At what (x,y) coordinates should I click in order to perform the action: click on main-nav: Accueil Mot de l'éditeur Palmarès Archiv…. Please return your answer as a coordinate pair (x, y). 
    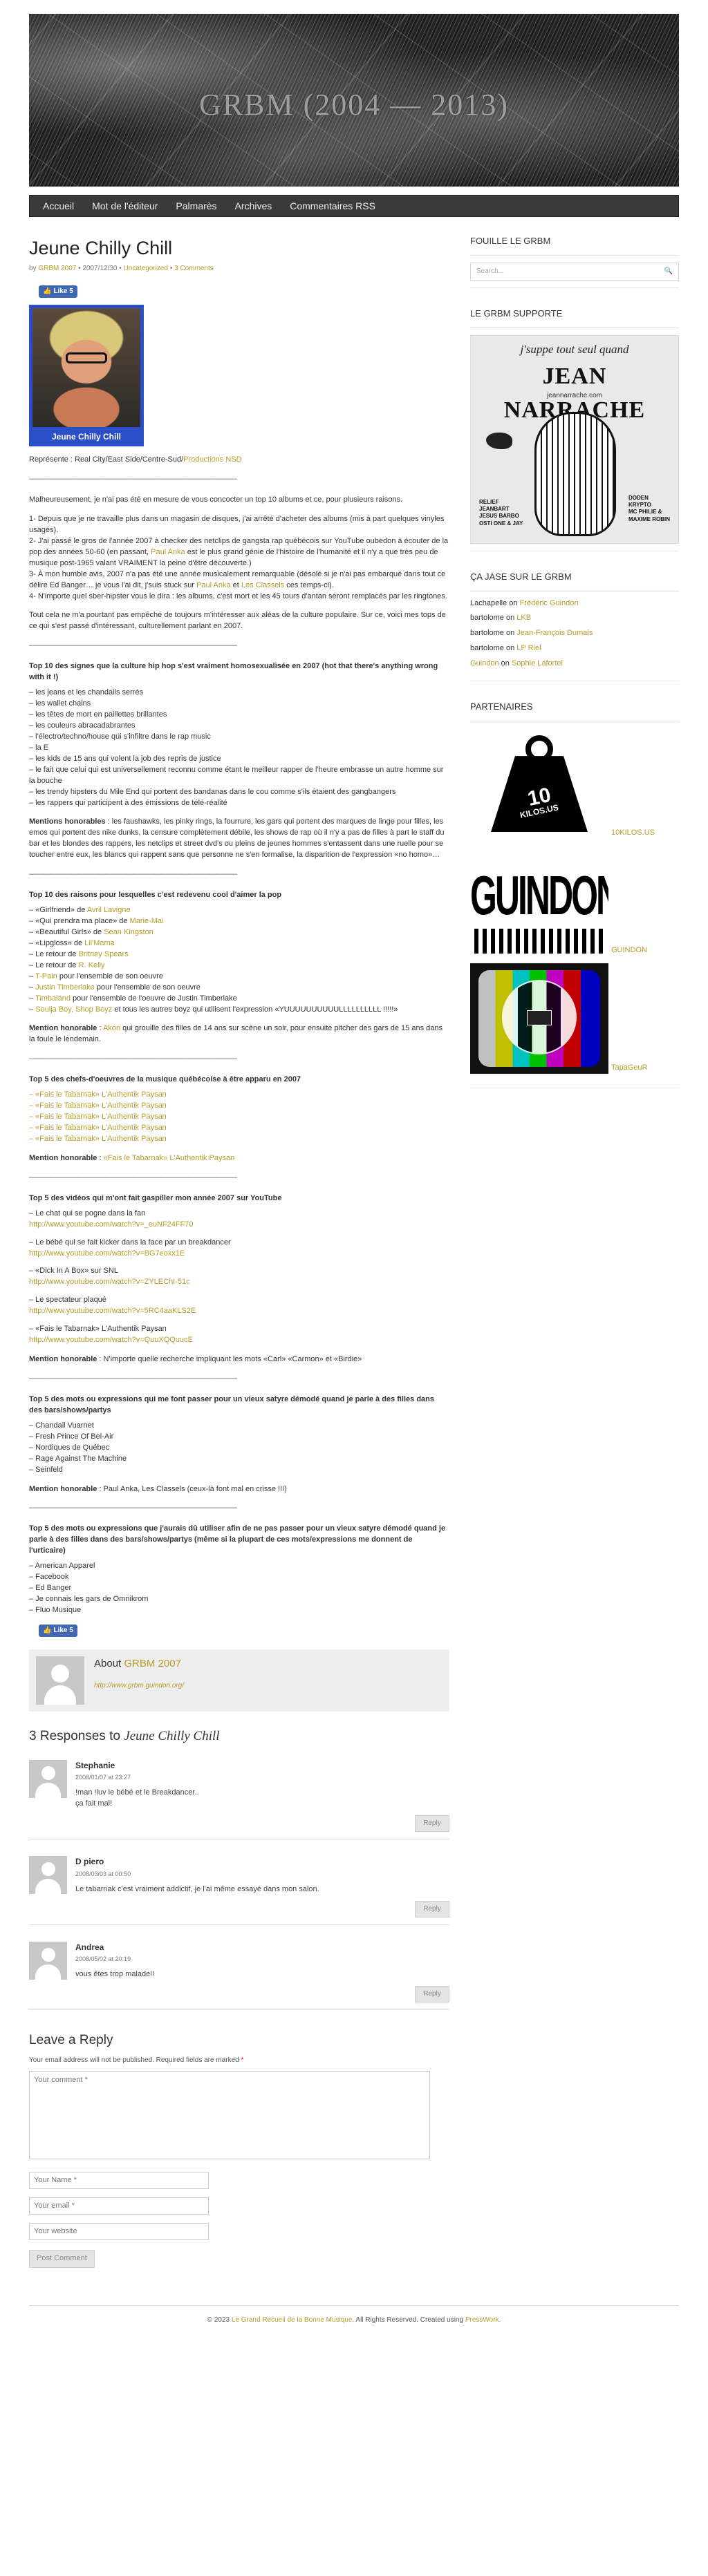
    Looking at the image, I should click on (354, 206).